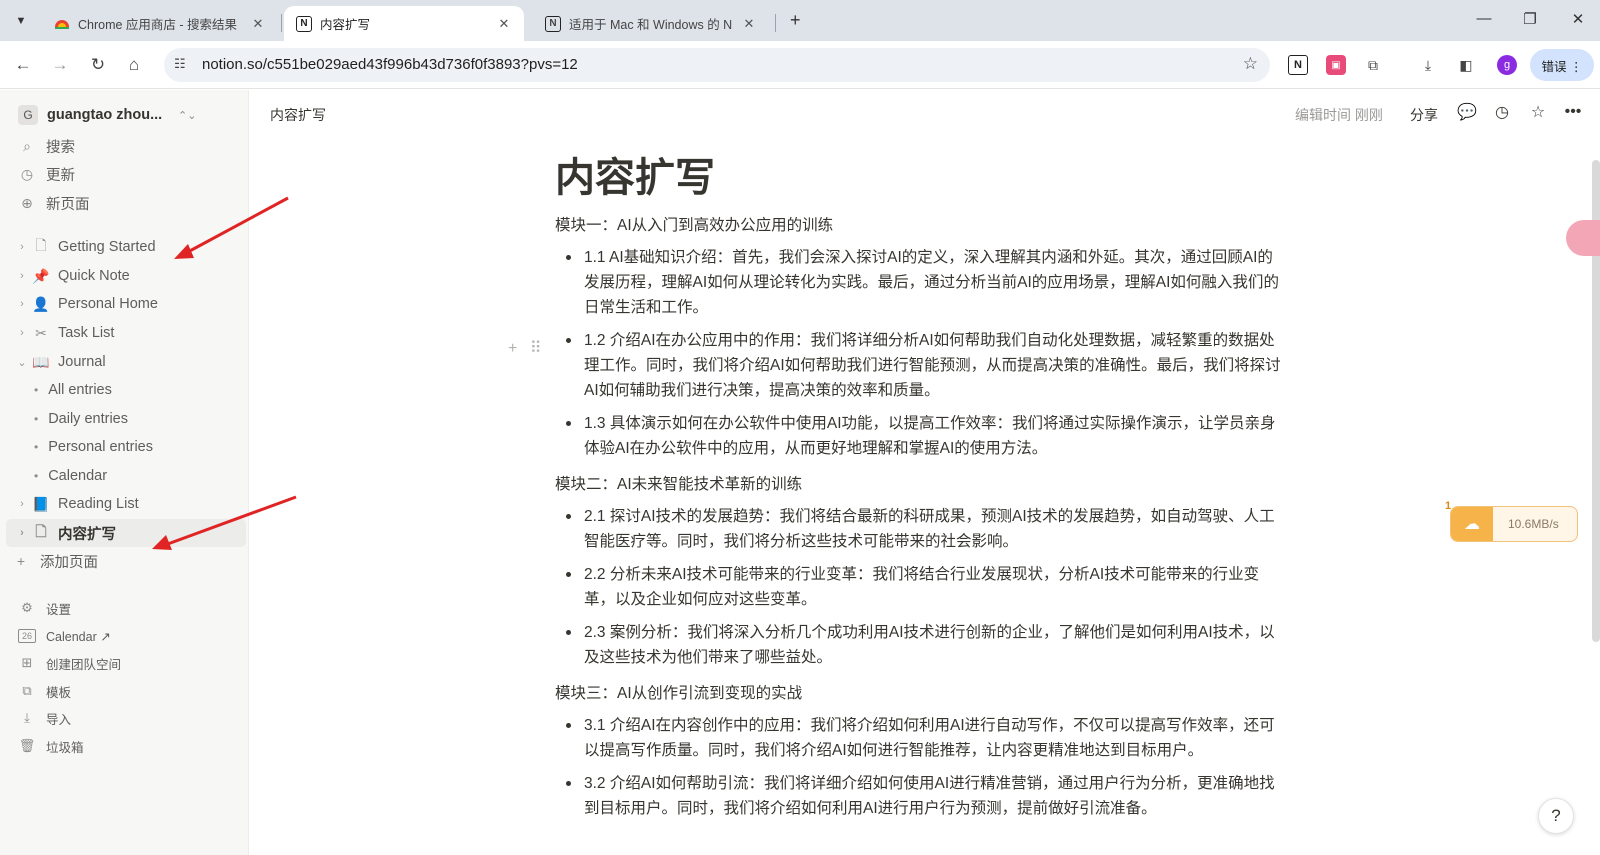 The height and width of the screenshot is (855, 1600). What do you see at coordinates (1578, 19) in the screenshot?
I see `window-close-icon: ✕` at bounding box center [1578, 19].